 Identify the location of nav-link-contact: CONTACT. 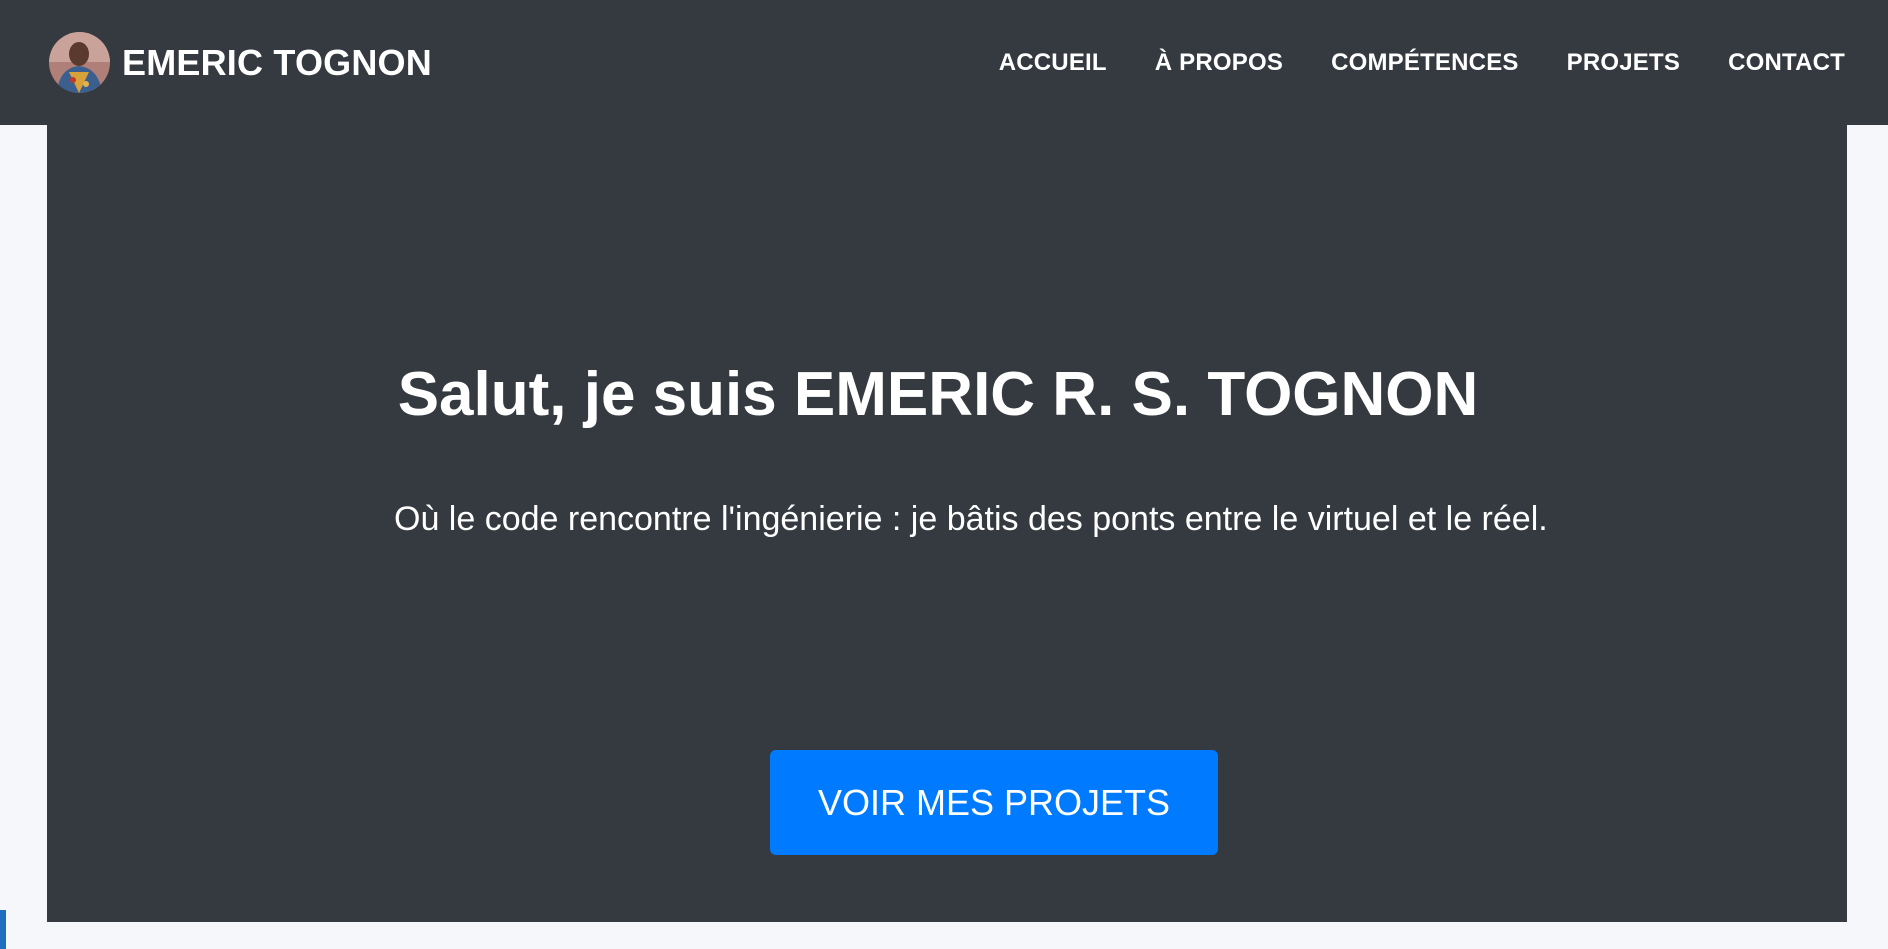
(1786, 63).